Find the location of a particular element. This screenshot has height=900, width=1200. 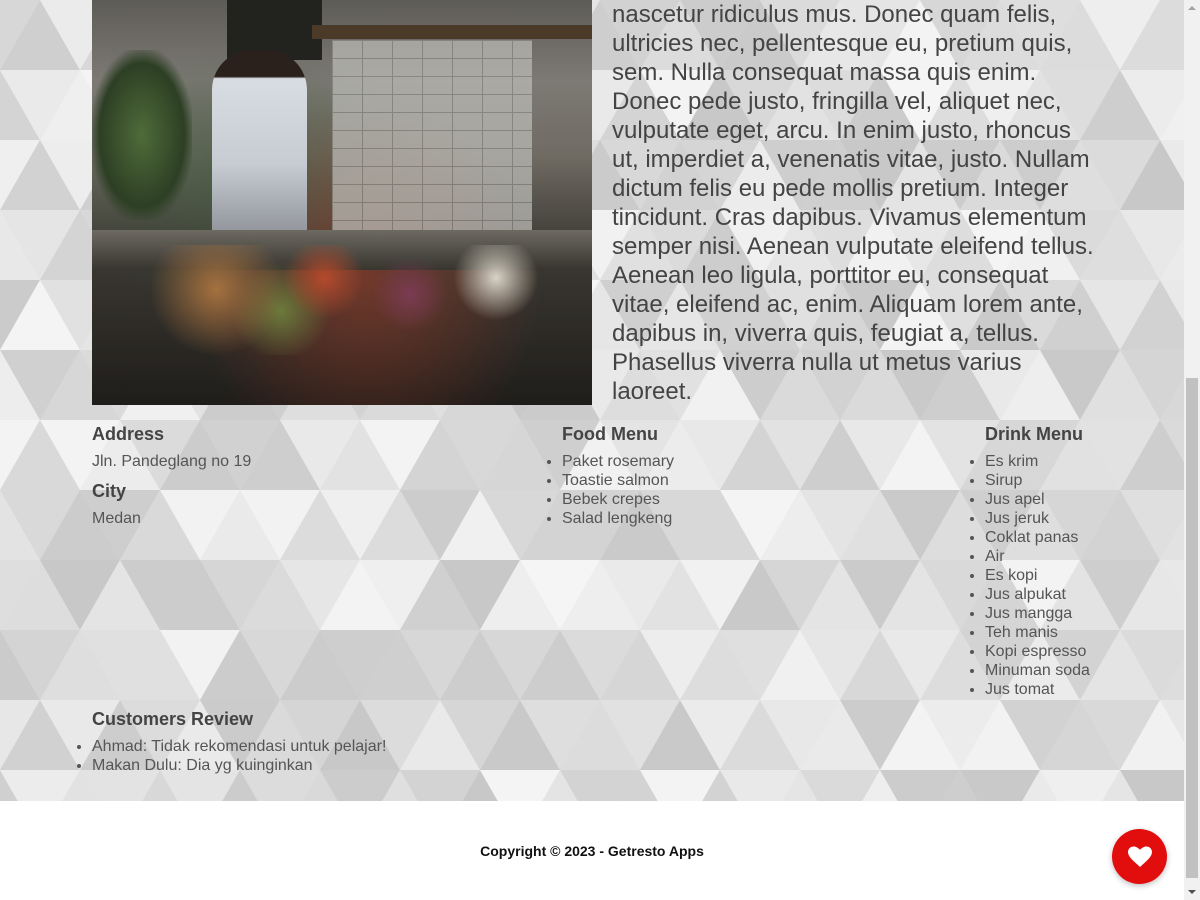

drink-menu-item: Coklat panas is located at coordinates (1080, 537).